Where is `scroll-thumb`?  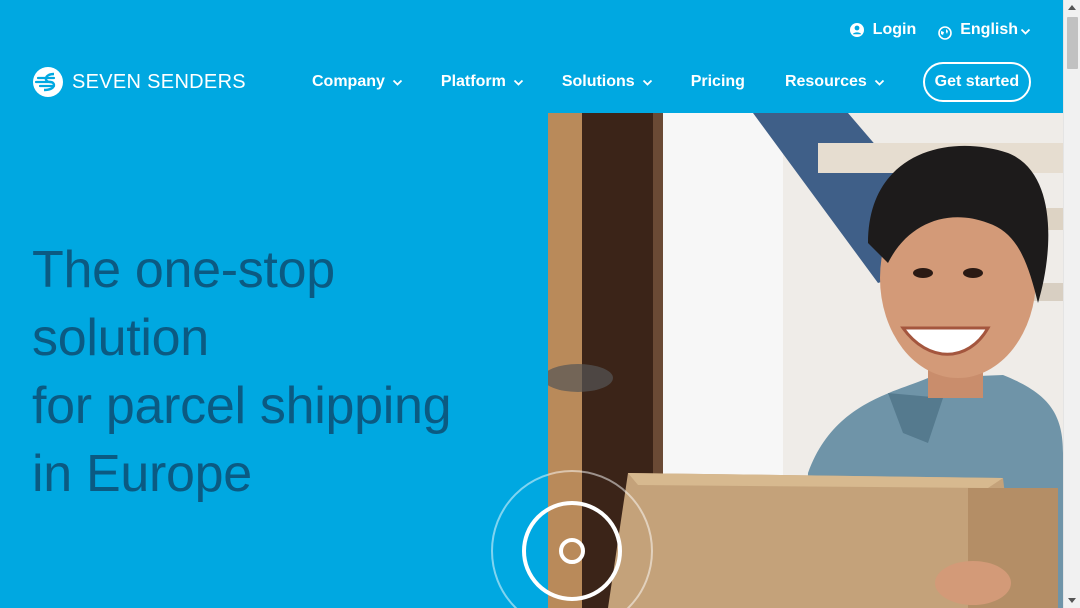
scroll-thumb is located at coordinates (1072, 43).